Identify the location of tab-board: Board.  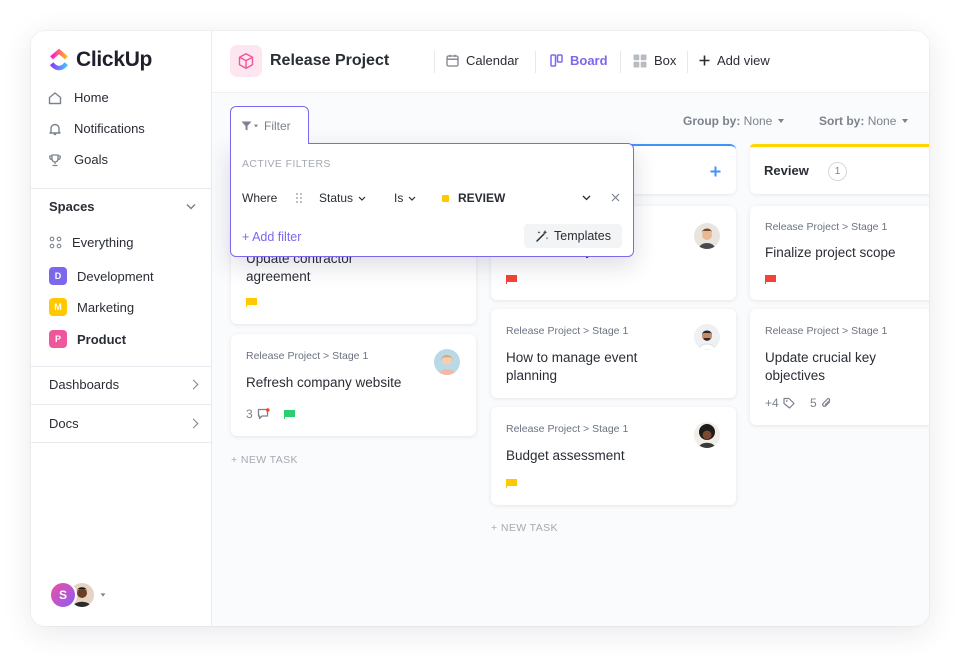
(579, 60).